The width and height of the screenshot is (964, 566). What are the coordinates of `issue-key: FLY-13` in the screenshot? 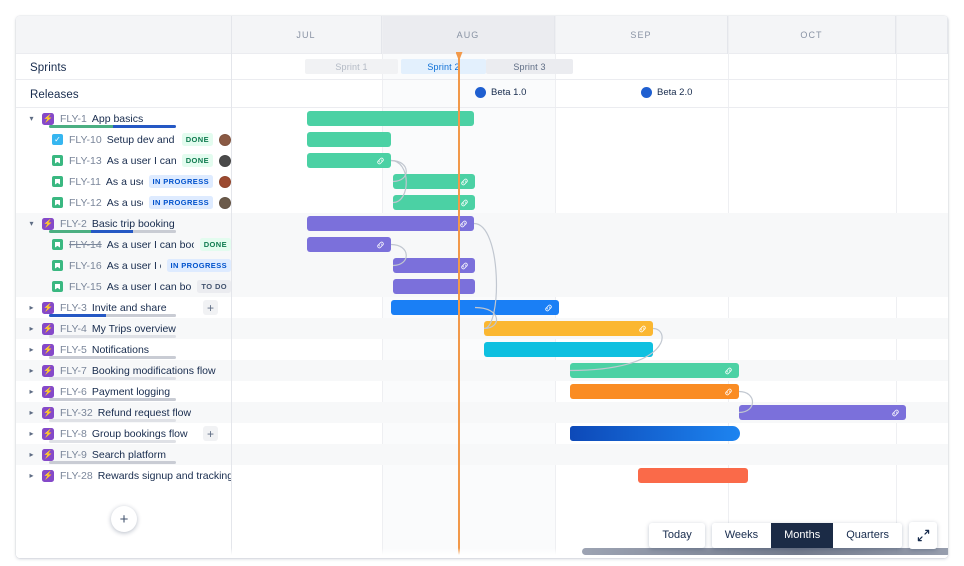 It's located at (85, 161).